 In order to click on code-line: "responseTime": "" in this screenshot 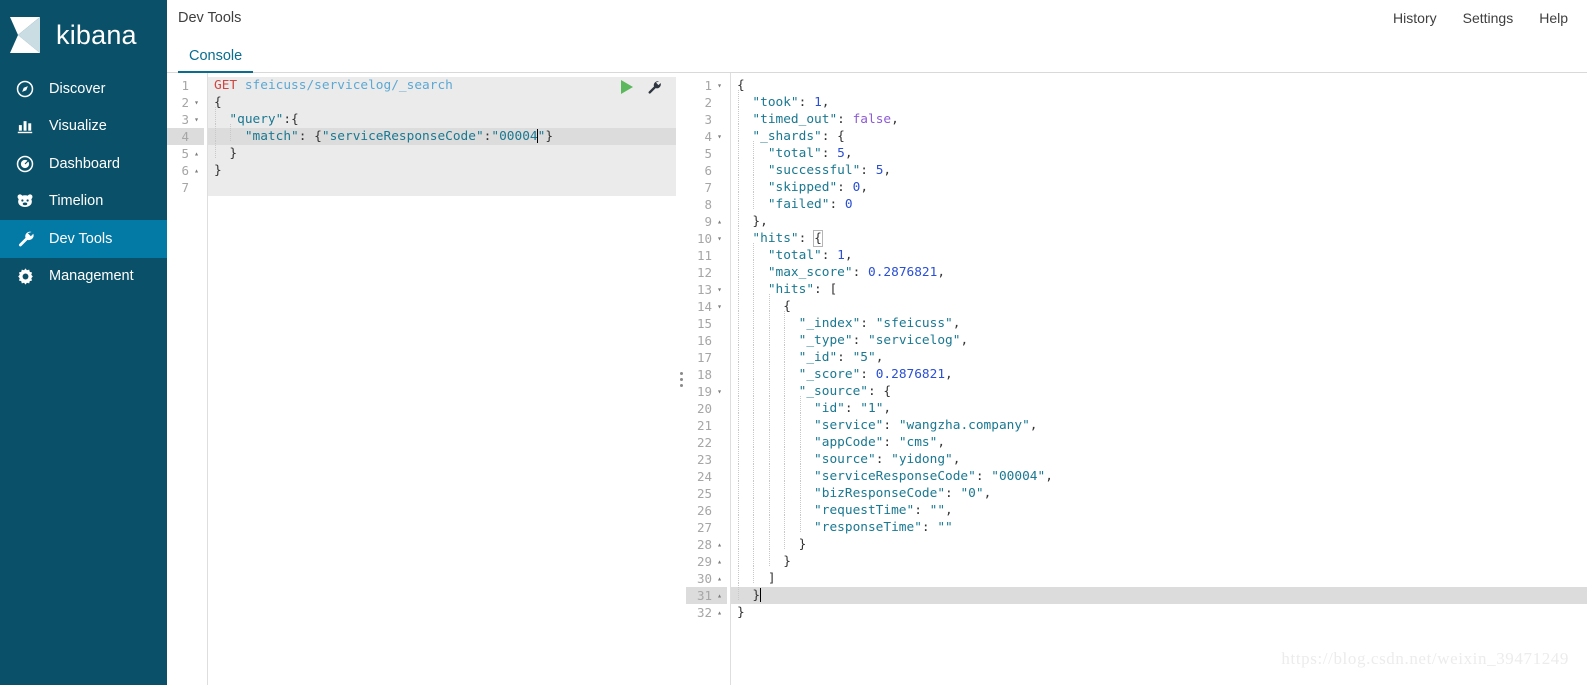, I will do `click(1159, 527)`.